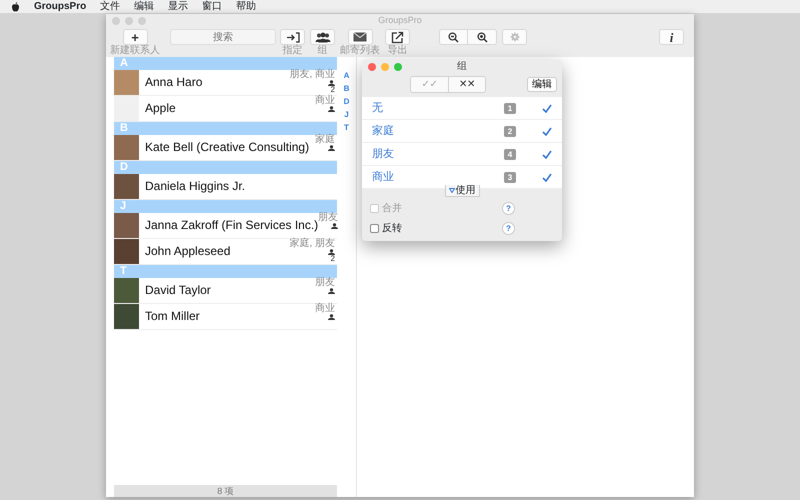 This screenshot has height=500, width=800. What do you see at coordinates (246, 6) in the screenshot?
I see `menu-item: 帮助` at bounding box center [246, 6].